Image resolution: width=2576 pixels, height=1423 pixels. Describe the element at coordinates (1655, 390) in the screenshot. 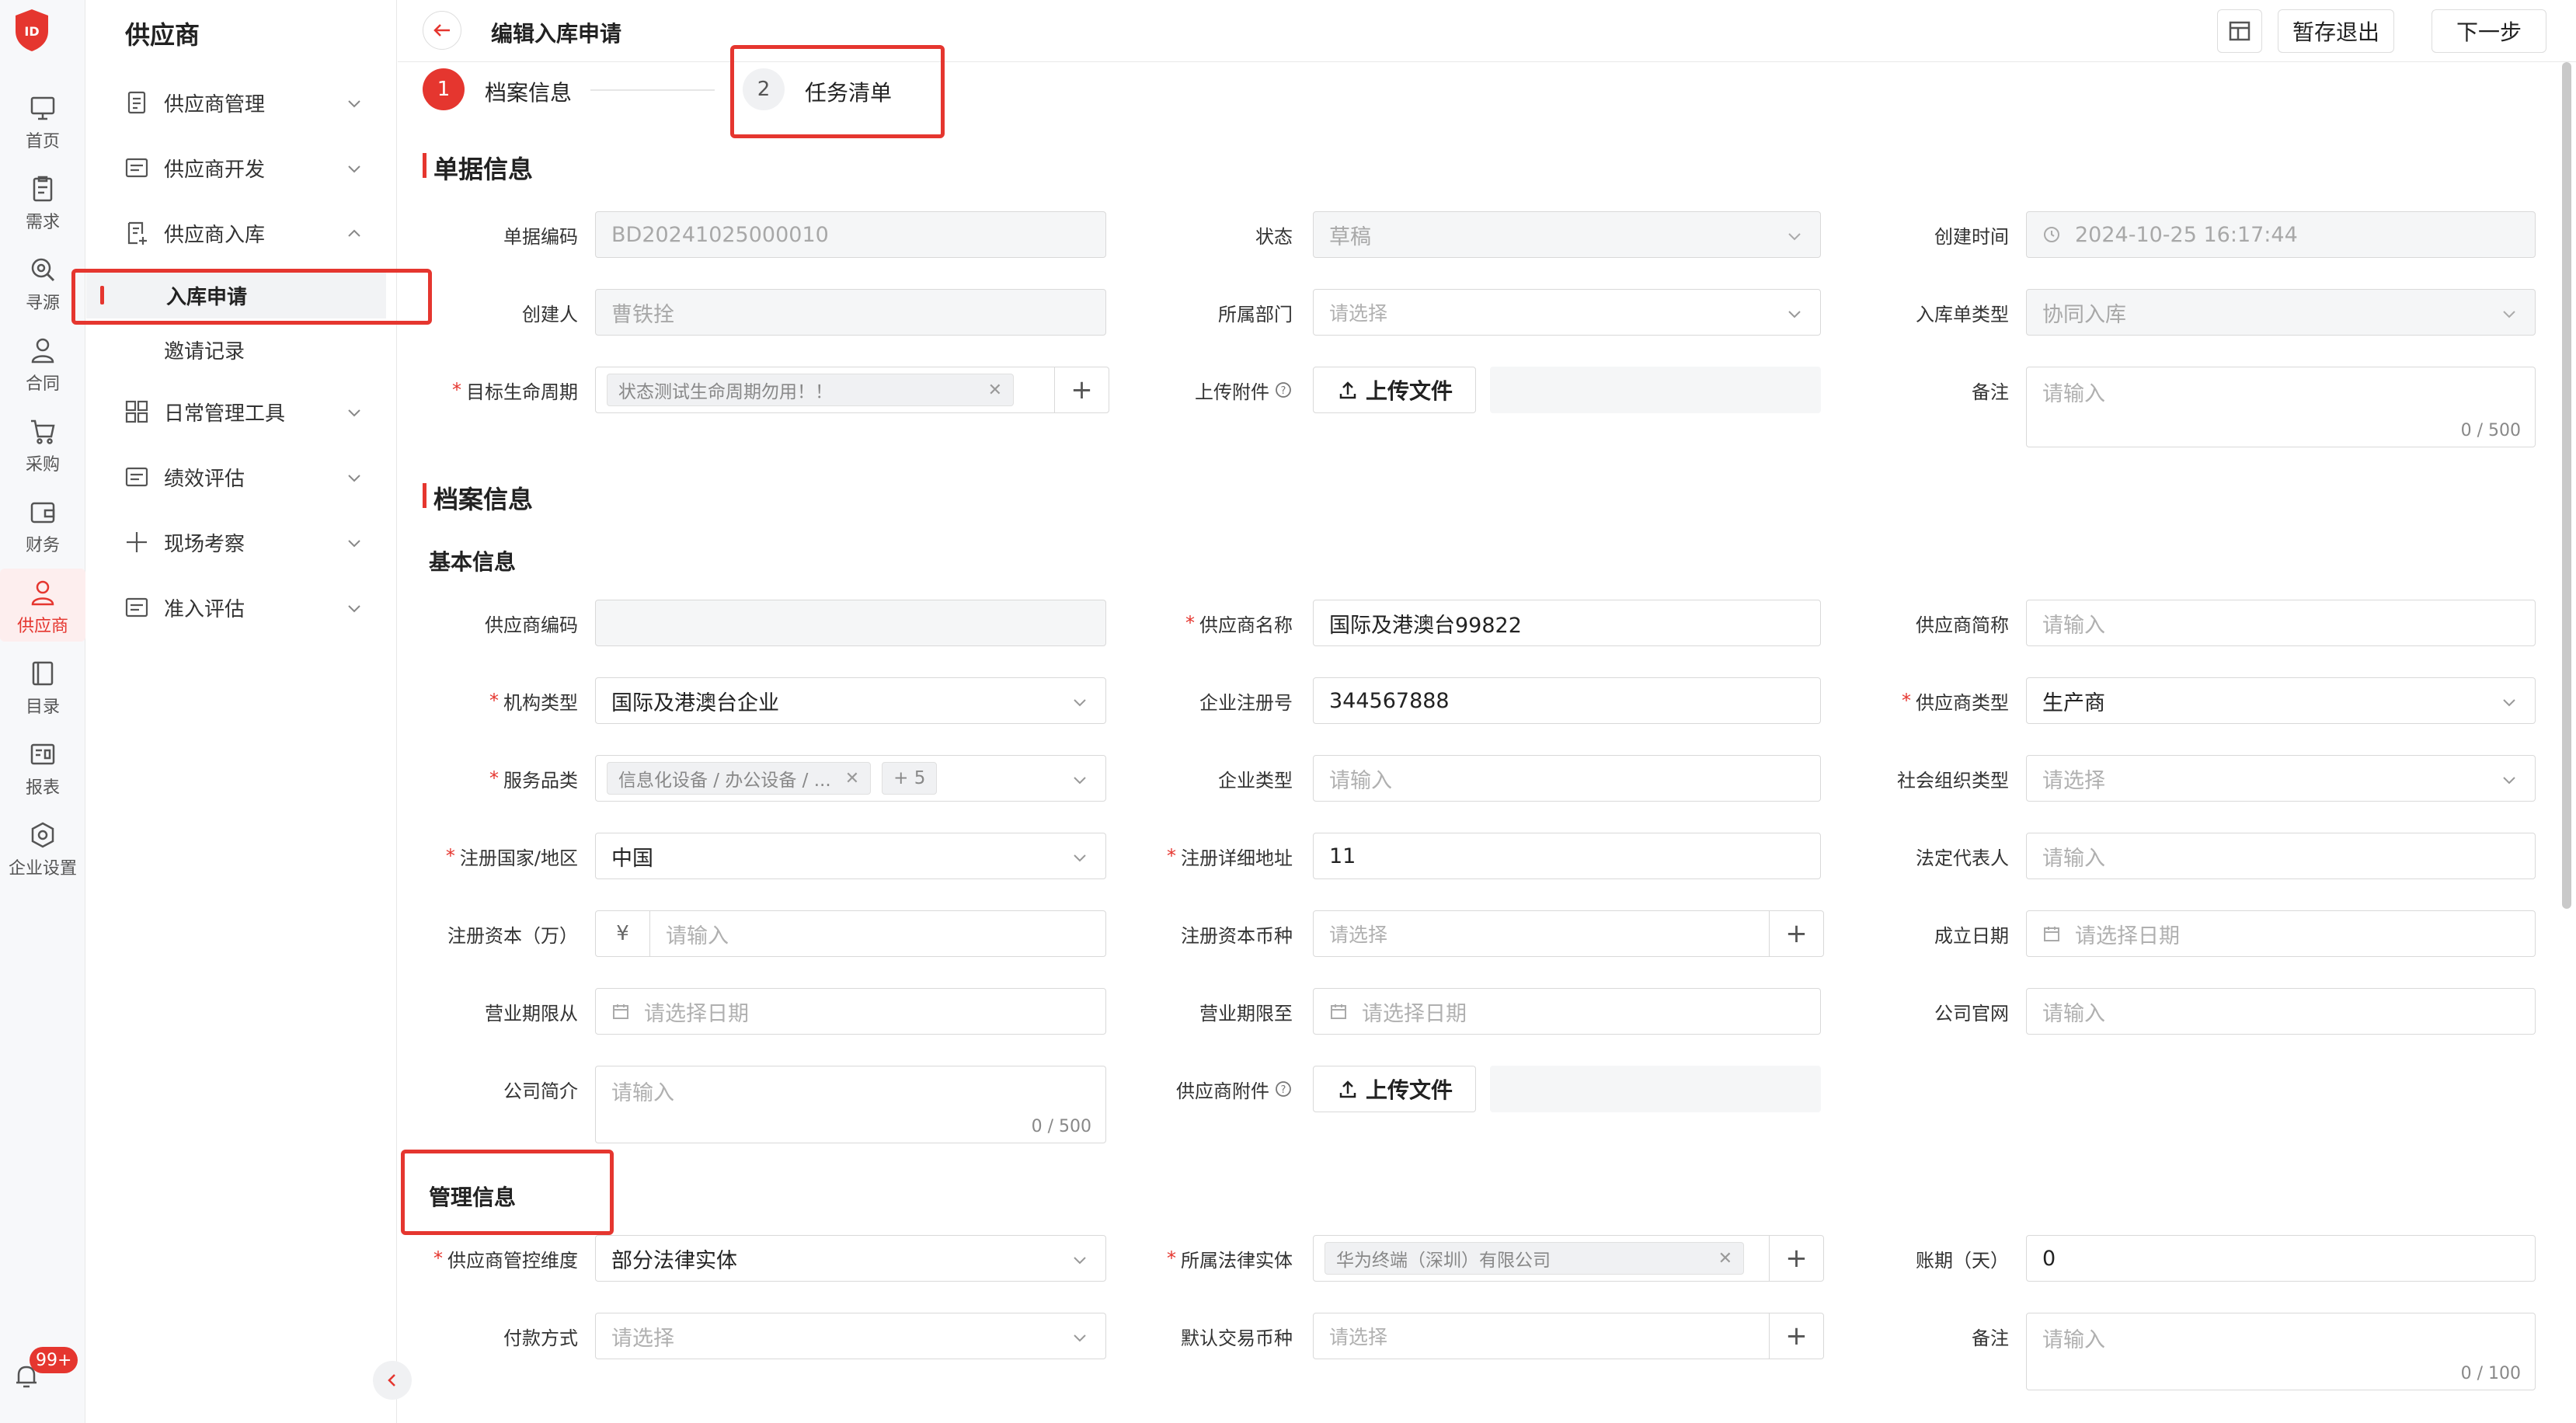

I see `upload-drop-area` at that location.